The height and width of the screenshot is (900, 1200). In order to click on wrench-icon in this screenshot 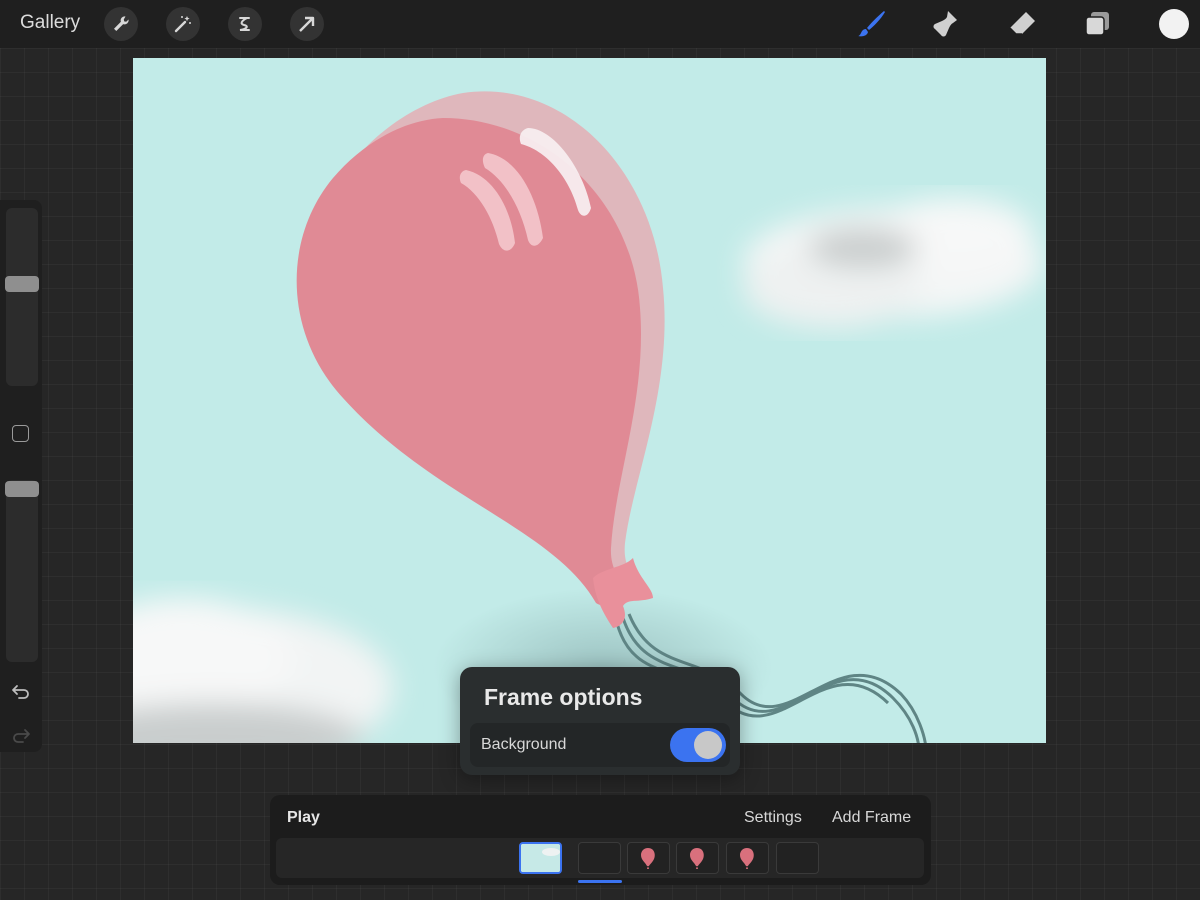, I will do `click(121, 23)`.